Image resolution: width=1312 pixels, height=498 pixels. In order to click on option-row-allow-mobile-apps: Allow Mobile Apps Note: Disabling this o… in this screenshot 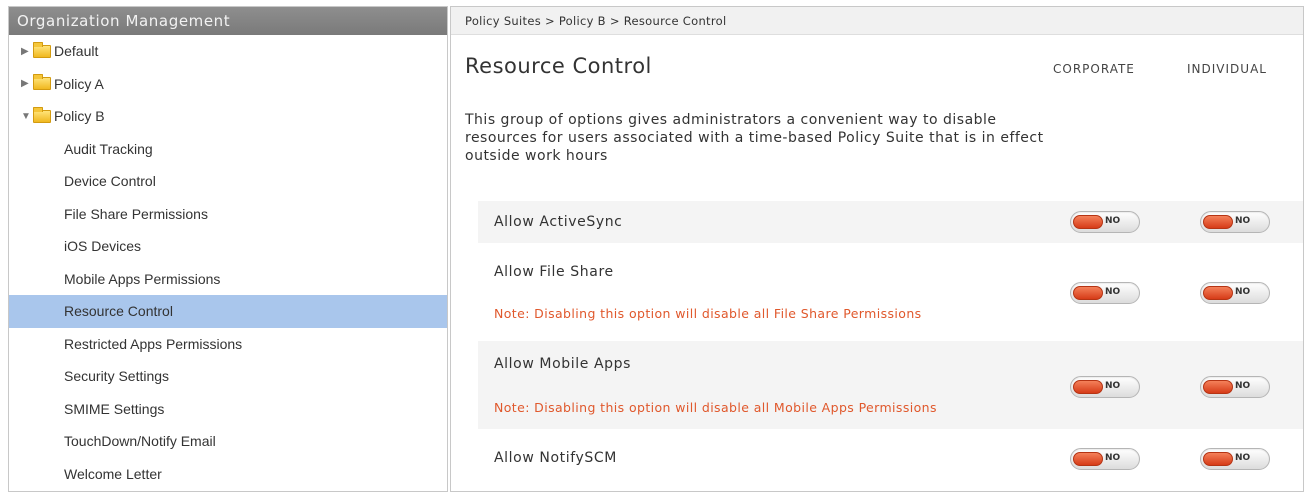, I will do `click(890, 385)`.